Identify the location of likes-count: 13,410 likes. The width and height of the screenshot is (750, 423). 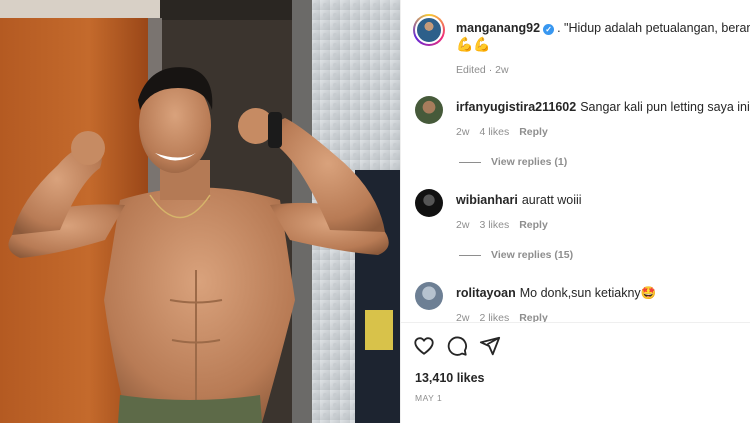
(450, 378).